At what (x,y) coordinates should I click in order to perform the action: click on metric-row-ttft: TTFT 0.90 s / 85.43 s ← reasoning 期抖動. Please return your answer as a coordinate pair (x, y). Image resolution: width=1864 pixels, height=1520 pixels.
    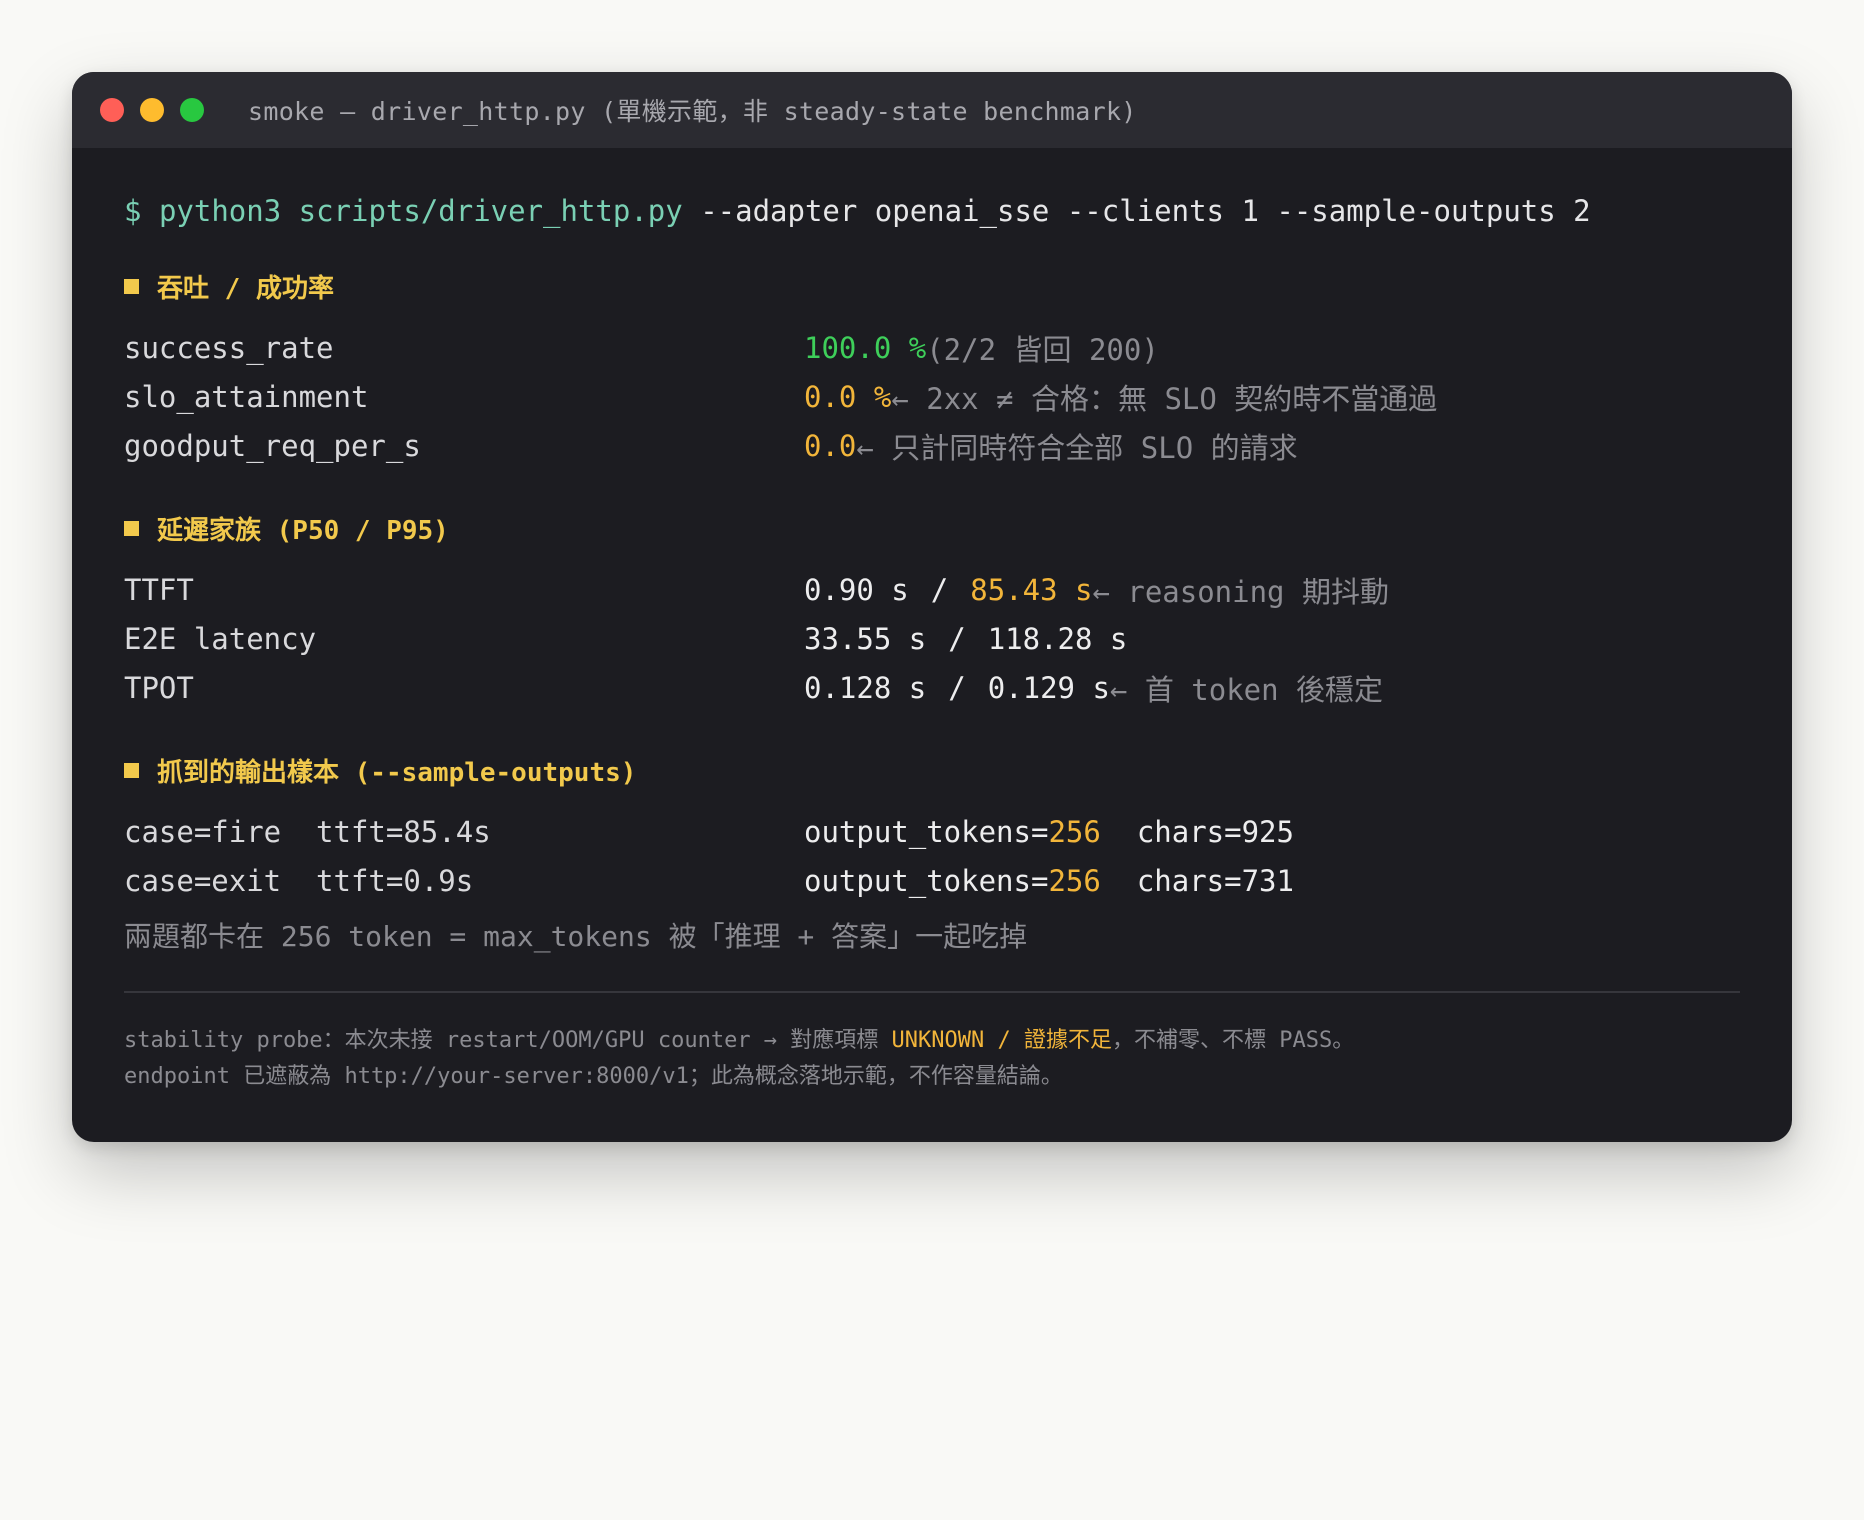
    Looking at the image, I should click on (932, 589).